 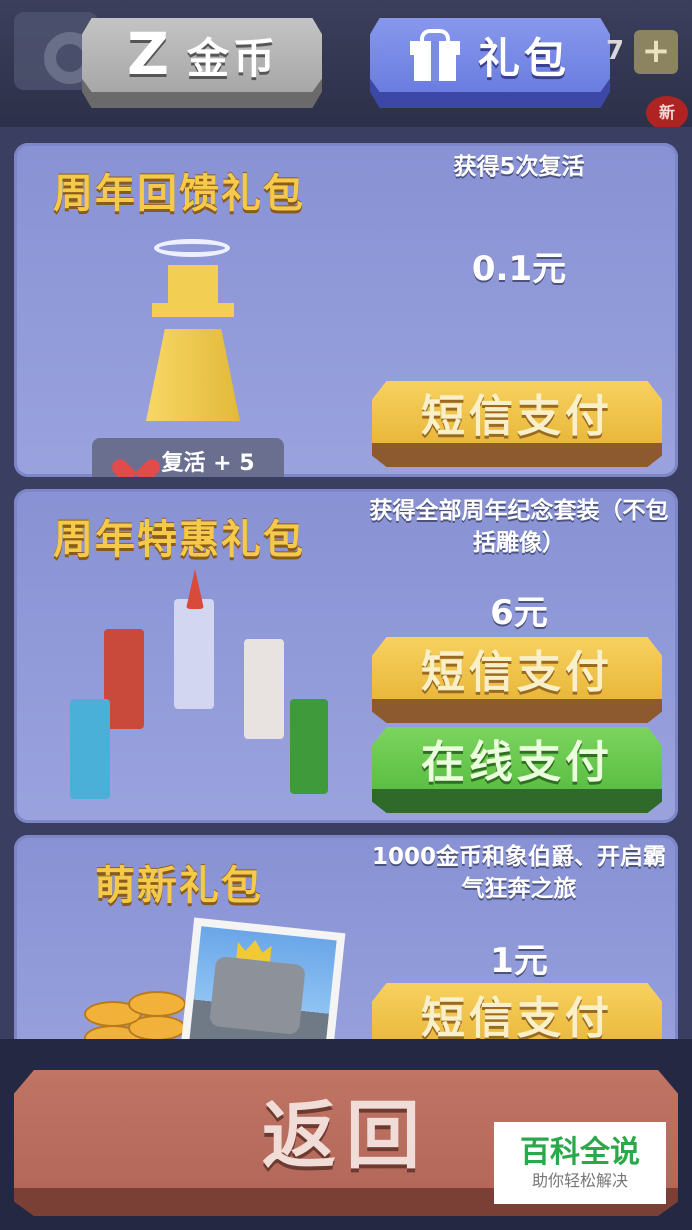 I want to click on golden-statue-image, so click(x=194, y=333).